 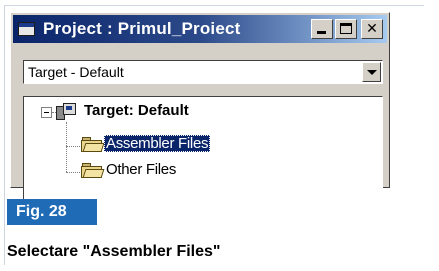 I want to click on tree-item-label: Assembler Files, so click(x=157, y=143).